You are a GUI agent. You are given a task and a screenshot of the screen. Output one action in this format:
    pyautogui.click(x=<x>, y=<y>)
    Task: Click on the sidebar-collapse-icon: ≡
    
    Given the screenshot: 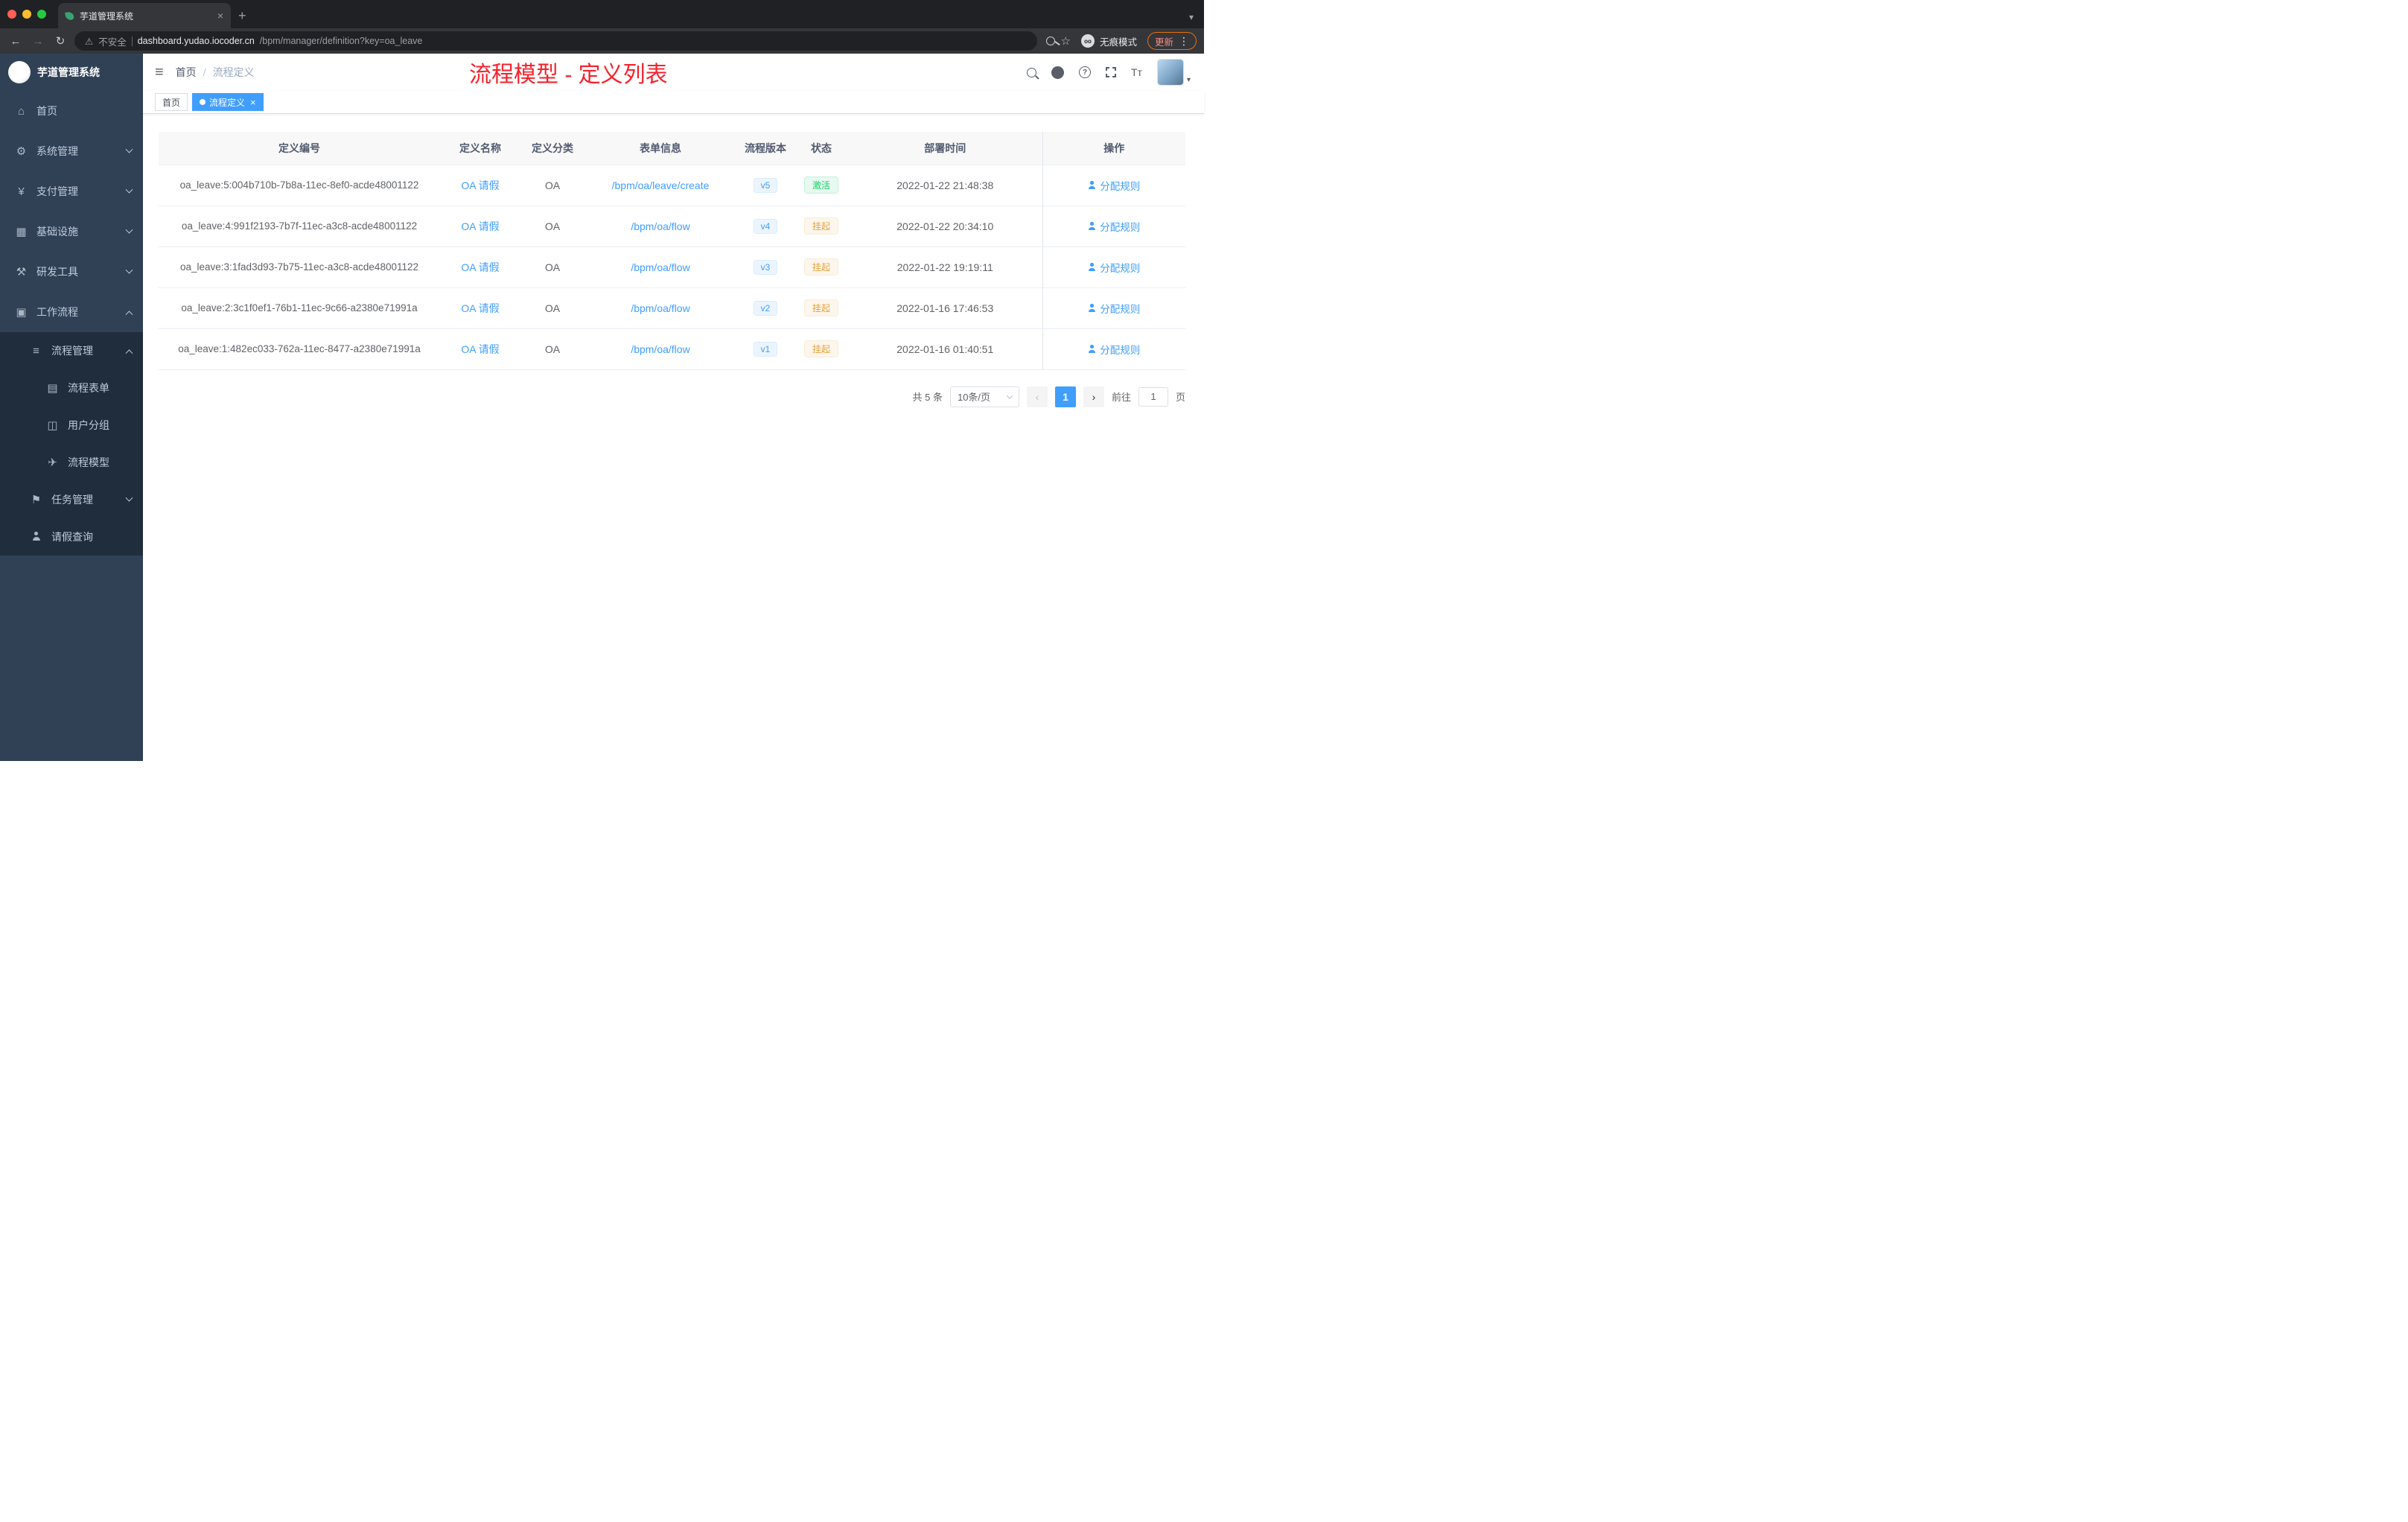 What is the action you would take?
    pyautogui.click(x=159, y=72)
    